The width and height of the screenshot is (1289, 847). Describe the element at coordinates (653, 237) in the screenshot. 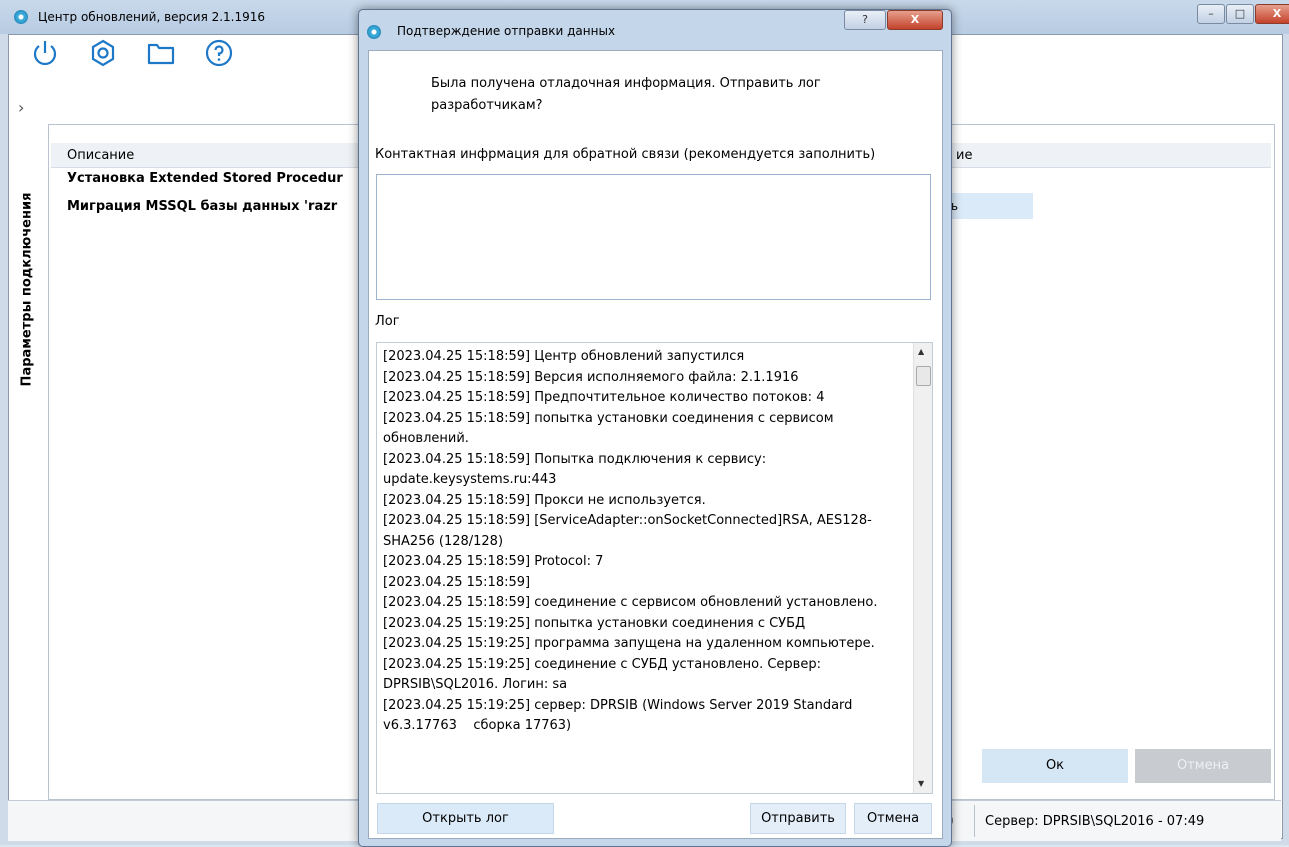

I see `contact-info-input` at that location.